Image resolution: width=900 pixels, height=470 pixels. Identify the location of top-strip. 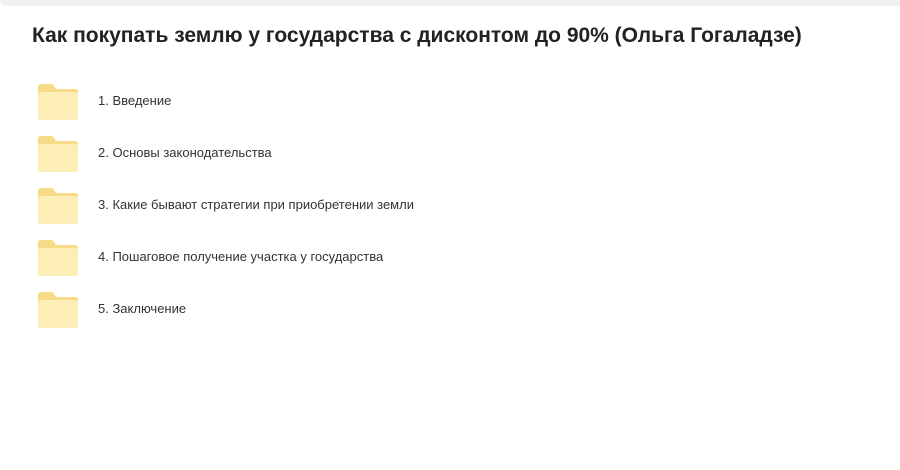
(450, 3).